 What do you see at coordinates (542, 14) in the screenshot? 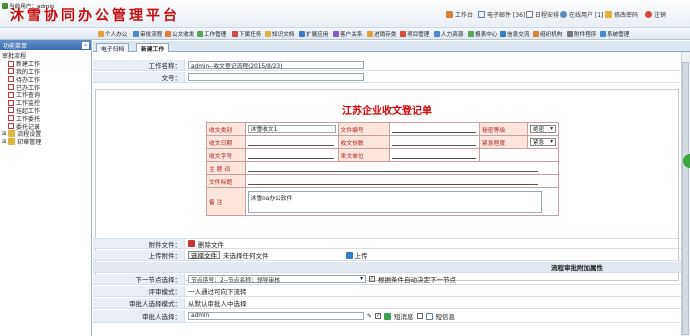
I see `schedule-link: 日程安排` at bounding box center [542, 14].